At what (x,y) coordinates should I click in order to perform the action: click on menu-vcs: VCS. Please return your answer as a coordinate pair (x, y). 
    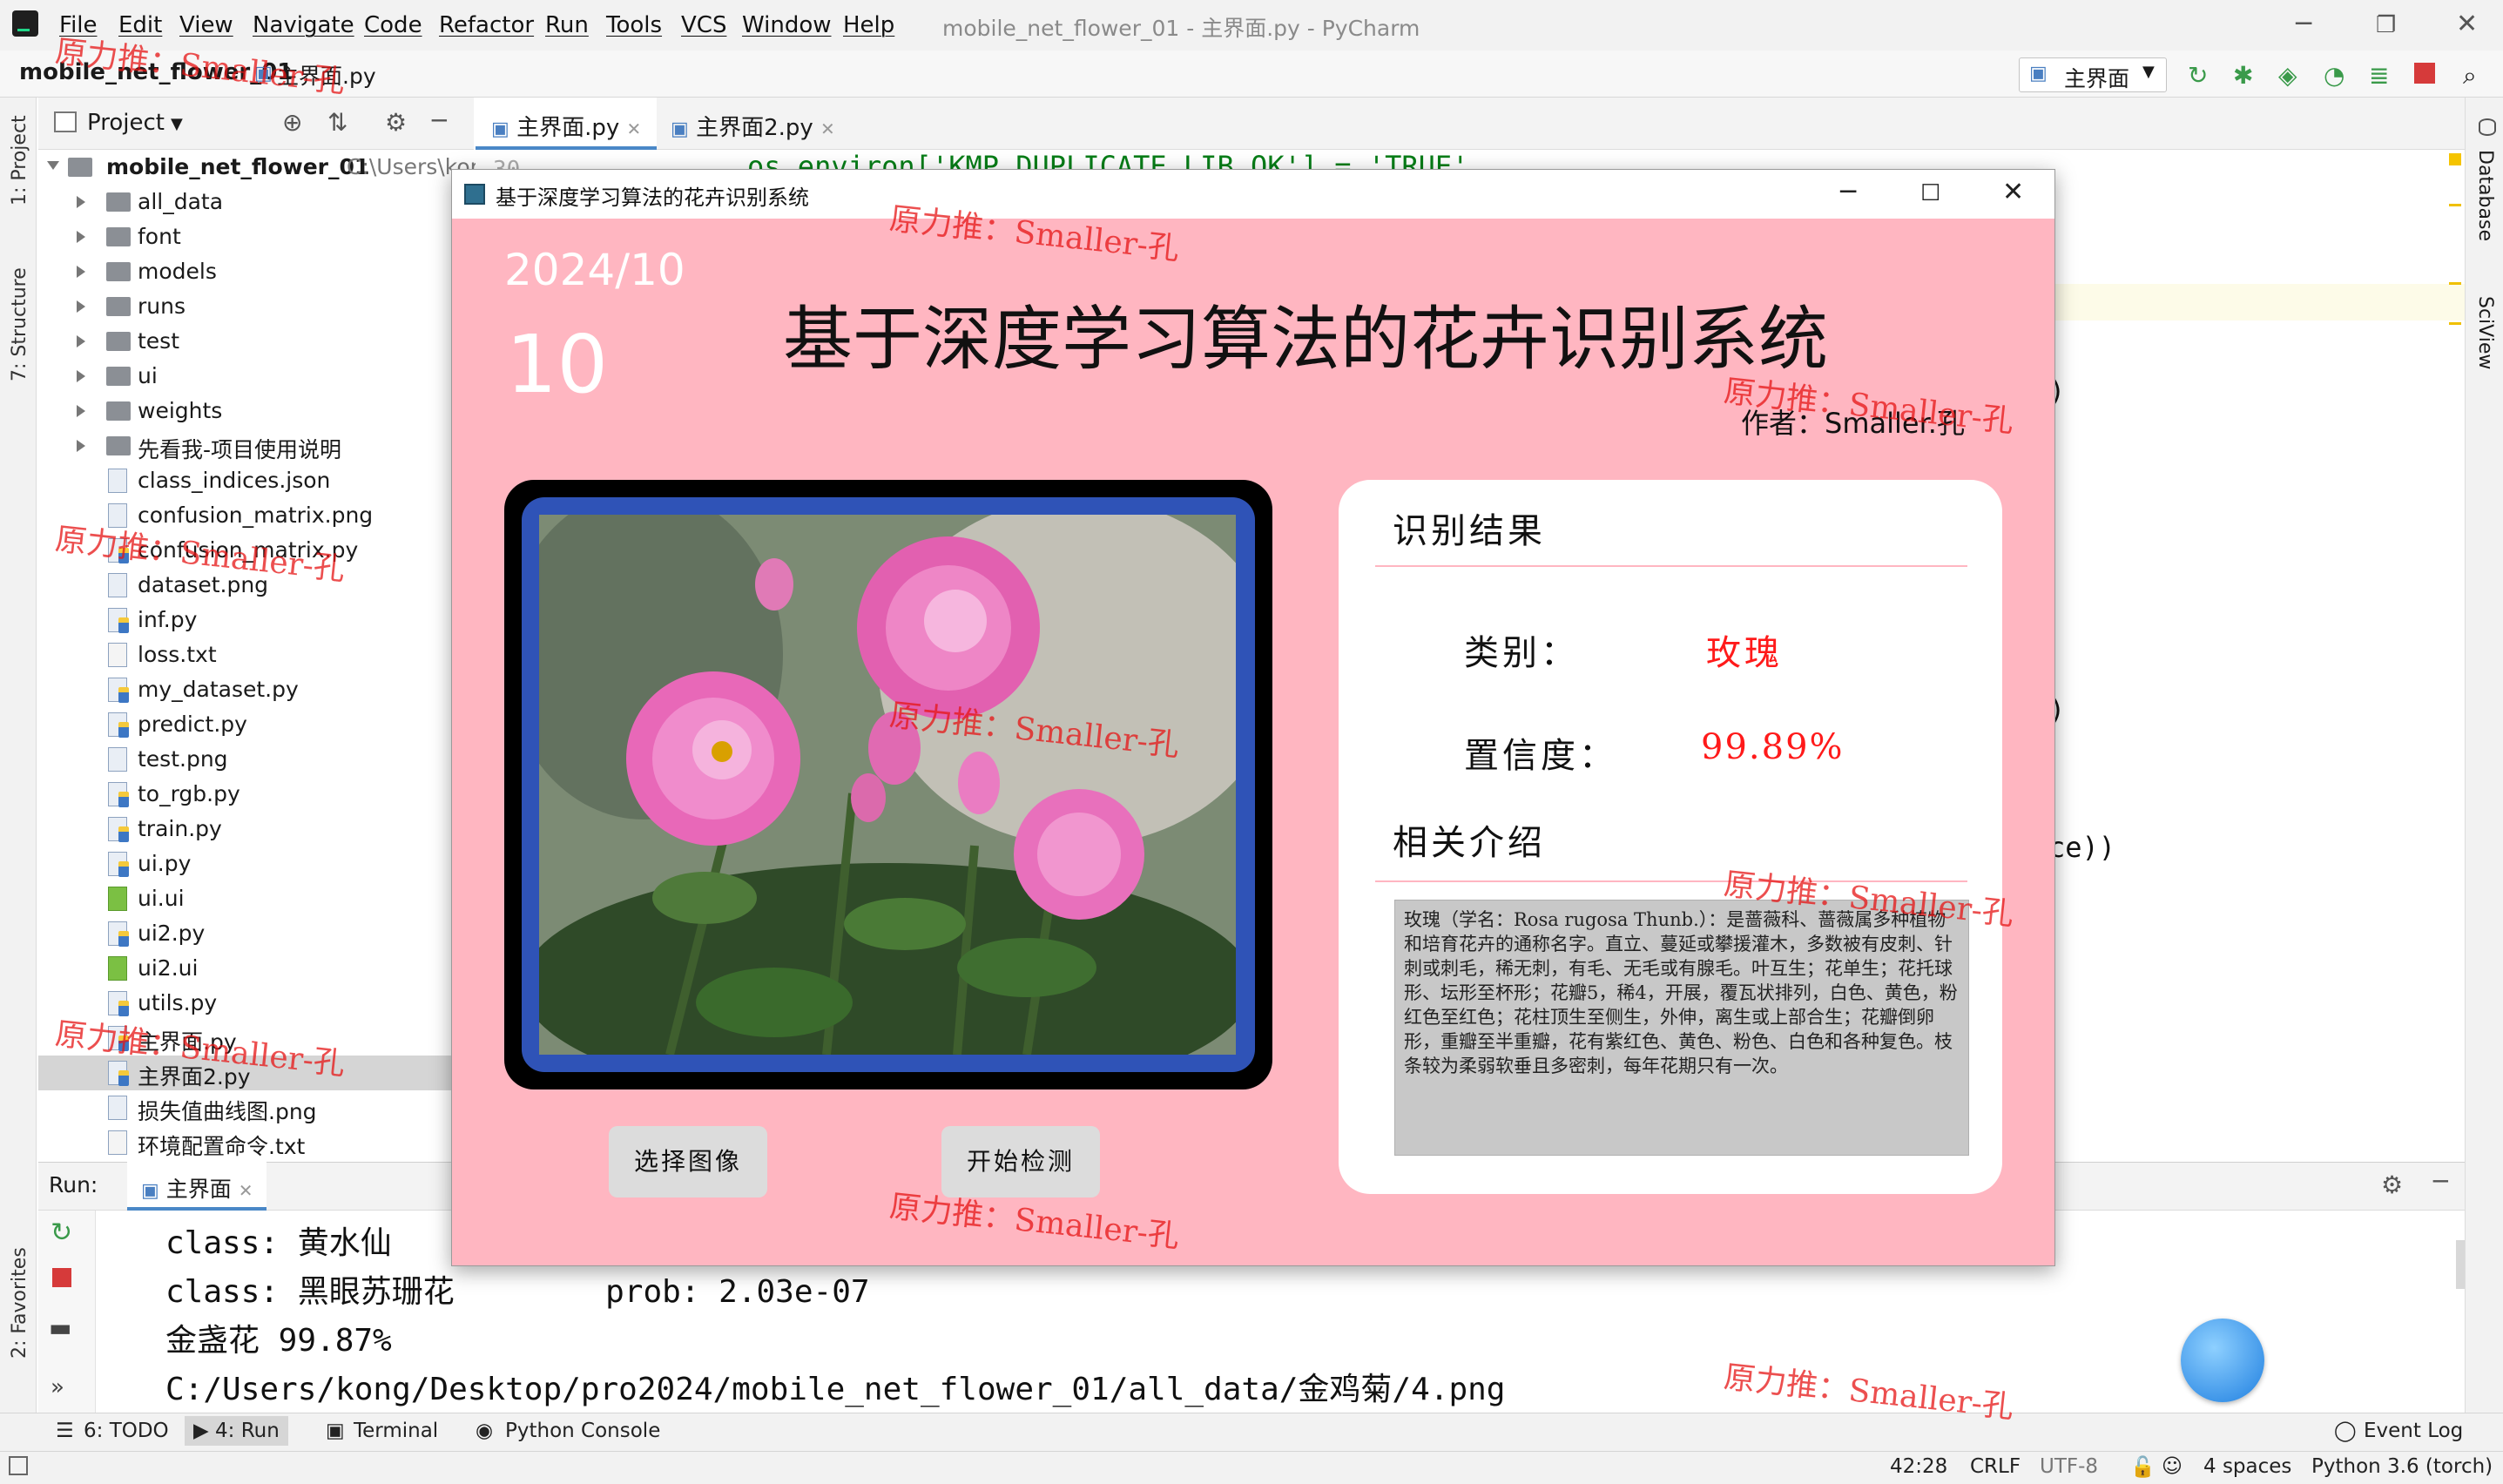
    Looking at the image, I should click on (703, 25).